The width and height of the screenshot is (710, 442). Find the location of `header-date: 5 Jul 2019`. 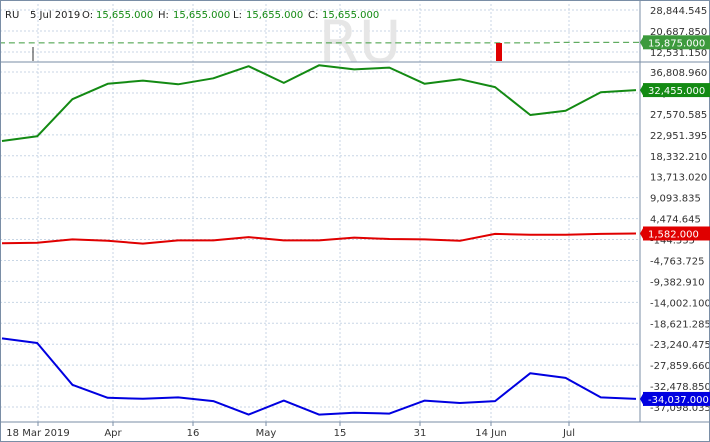

header-date: 5 Jul 2019 is located at coordinates (55, 15).